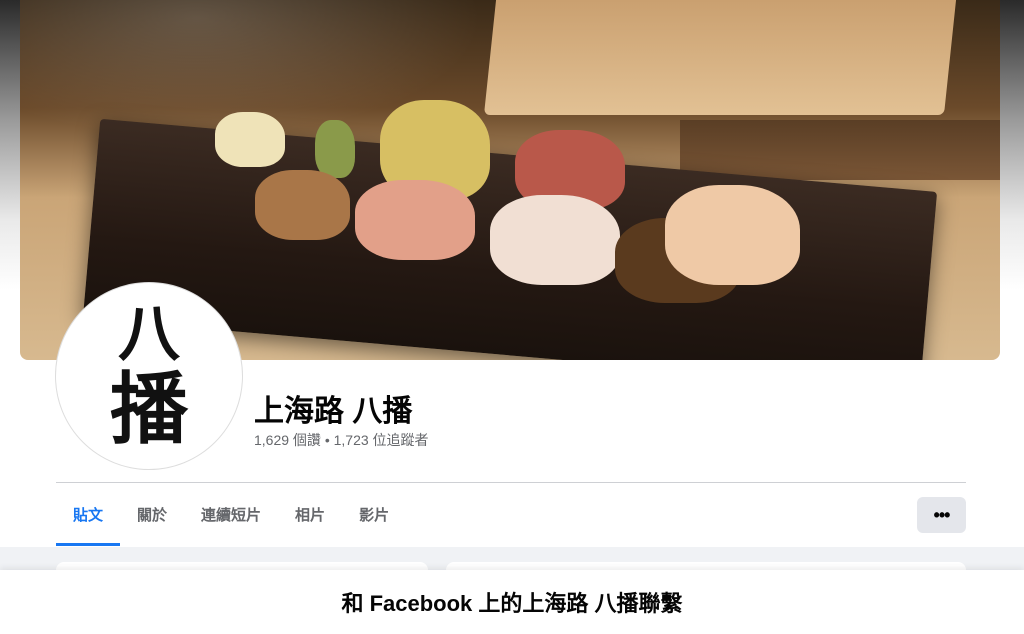 The width and height of the screenshot is (1024, 634). I want to click on tab-reels: 連續短片, so click(231, 516).